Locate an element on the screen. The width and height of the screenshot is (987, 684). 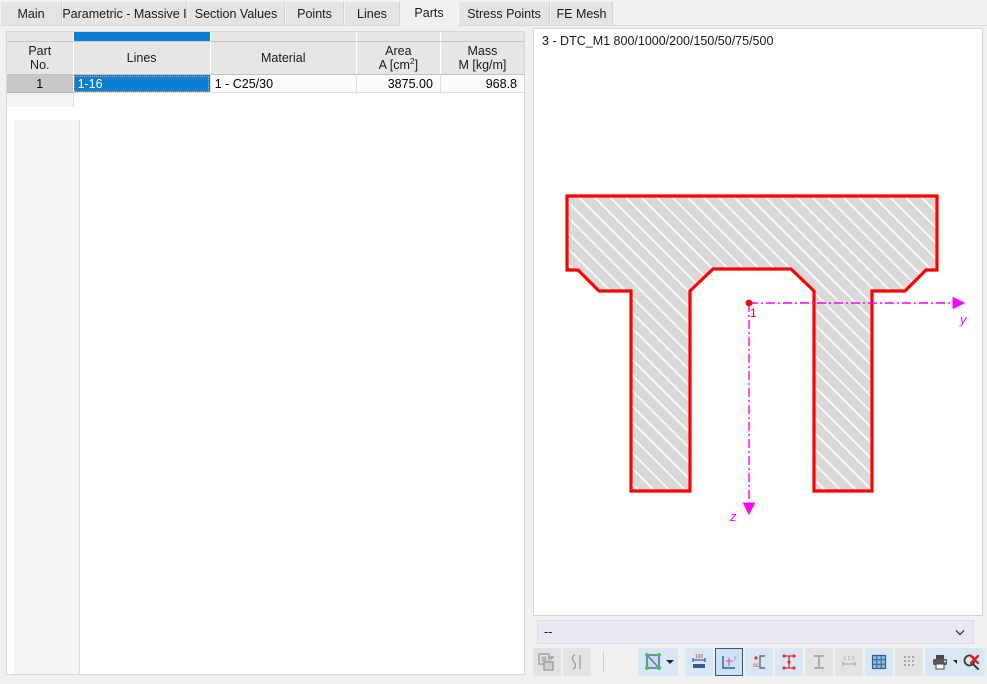
column-selector-mass is located at coordinates (482, 37).